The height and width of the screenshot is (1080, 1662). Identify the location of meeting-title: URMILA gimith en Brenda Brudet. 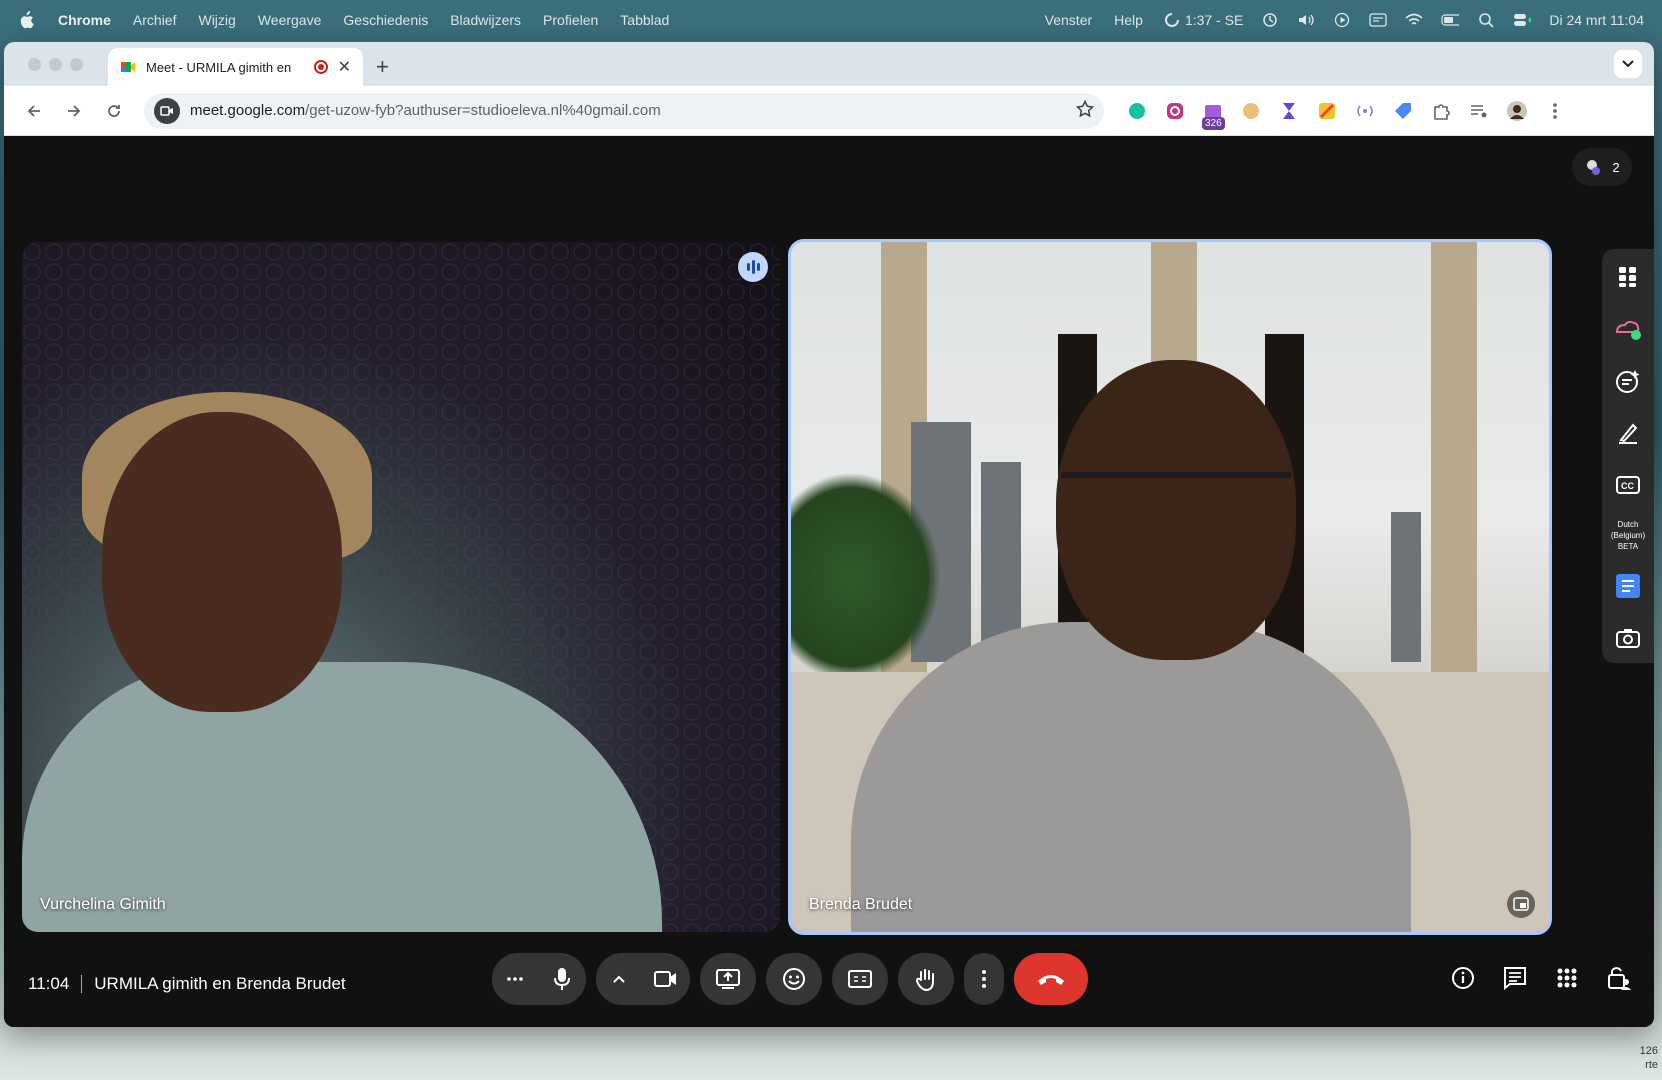
(220, 983).